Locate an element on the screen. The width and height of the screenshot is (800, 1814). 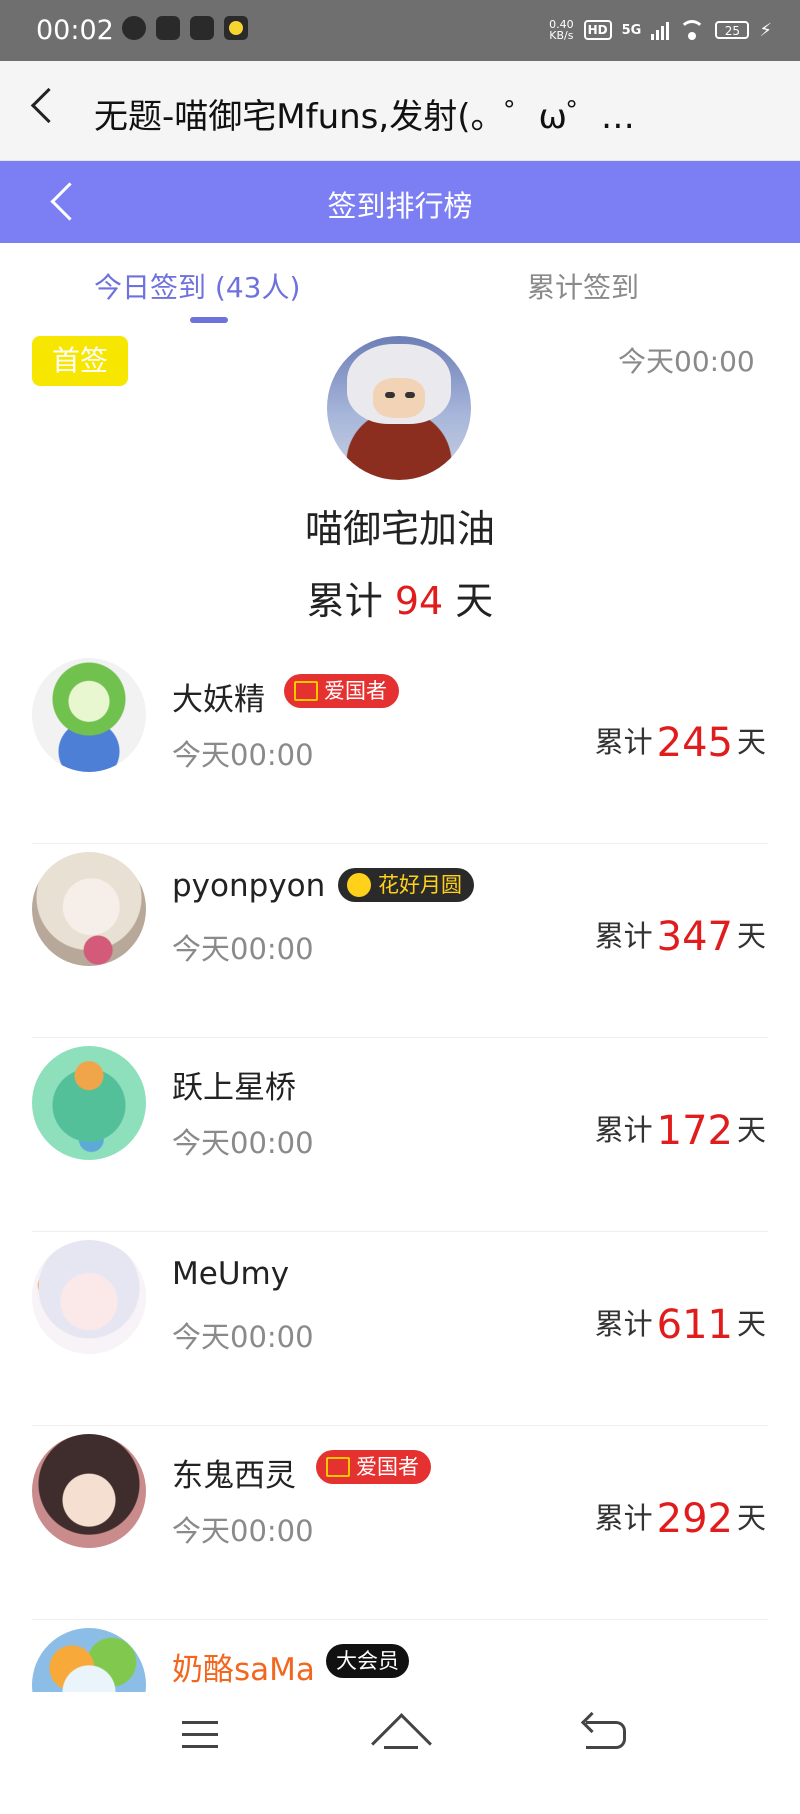
total-days: 累计 611 天 is located at coordinates (680, 1325).